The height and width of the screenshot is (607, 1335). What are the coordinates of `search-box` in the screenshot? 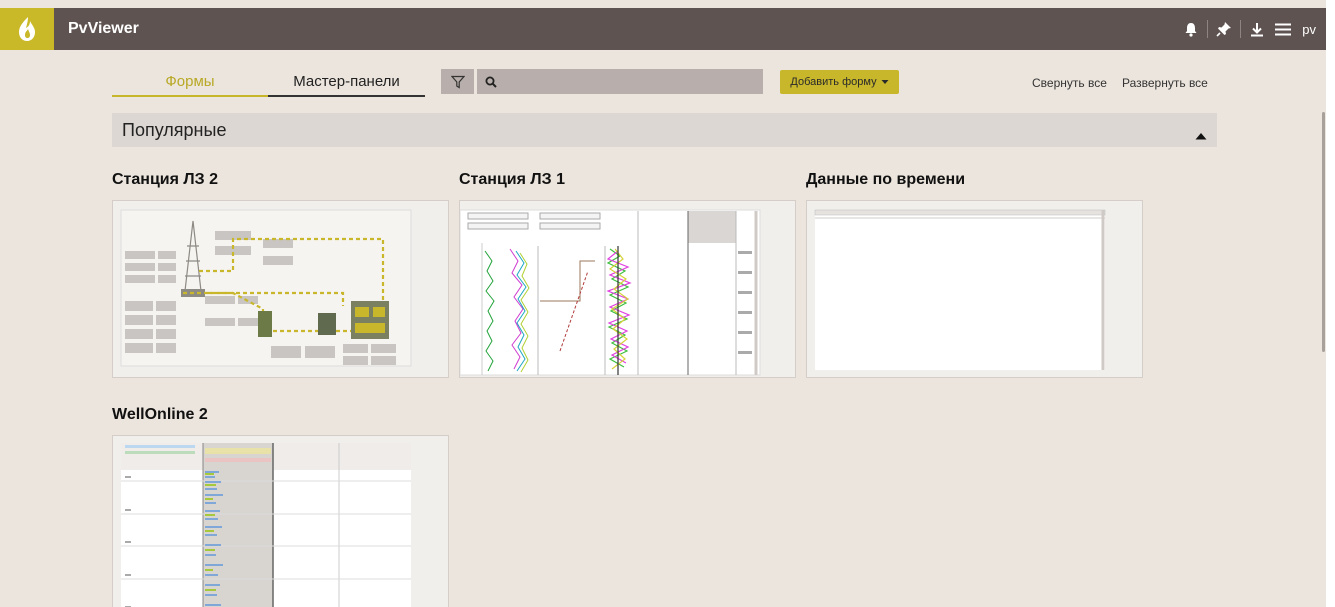 It's located at (620, 81).